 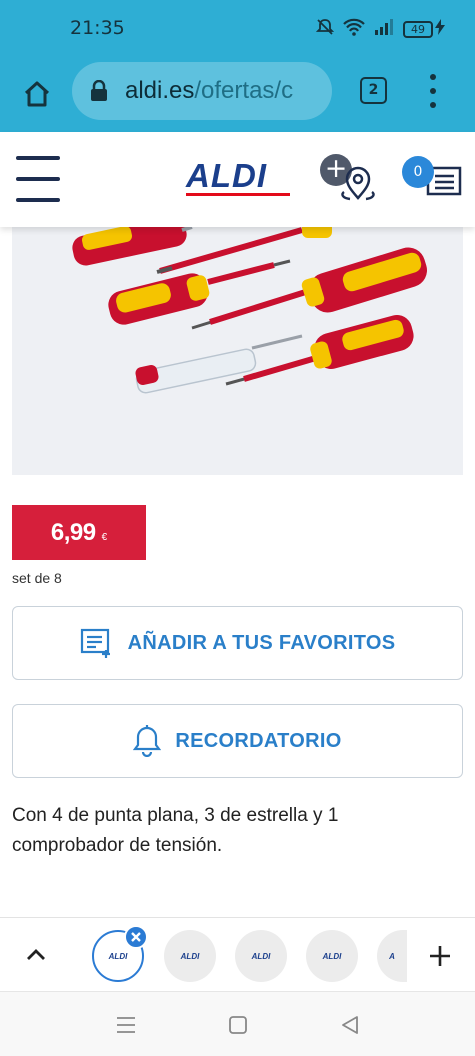 I want to click on url-path: /ofertas/c, so click(x=244, y=90).